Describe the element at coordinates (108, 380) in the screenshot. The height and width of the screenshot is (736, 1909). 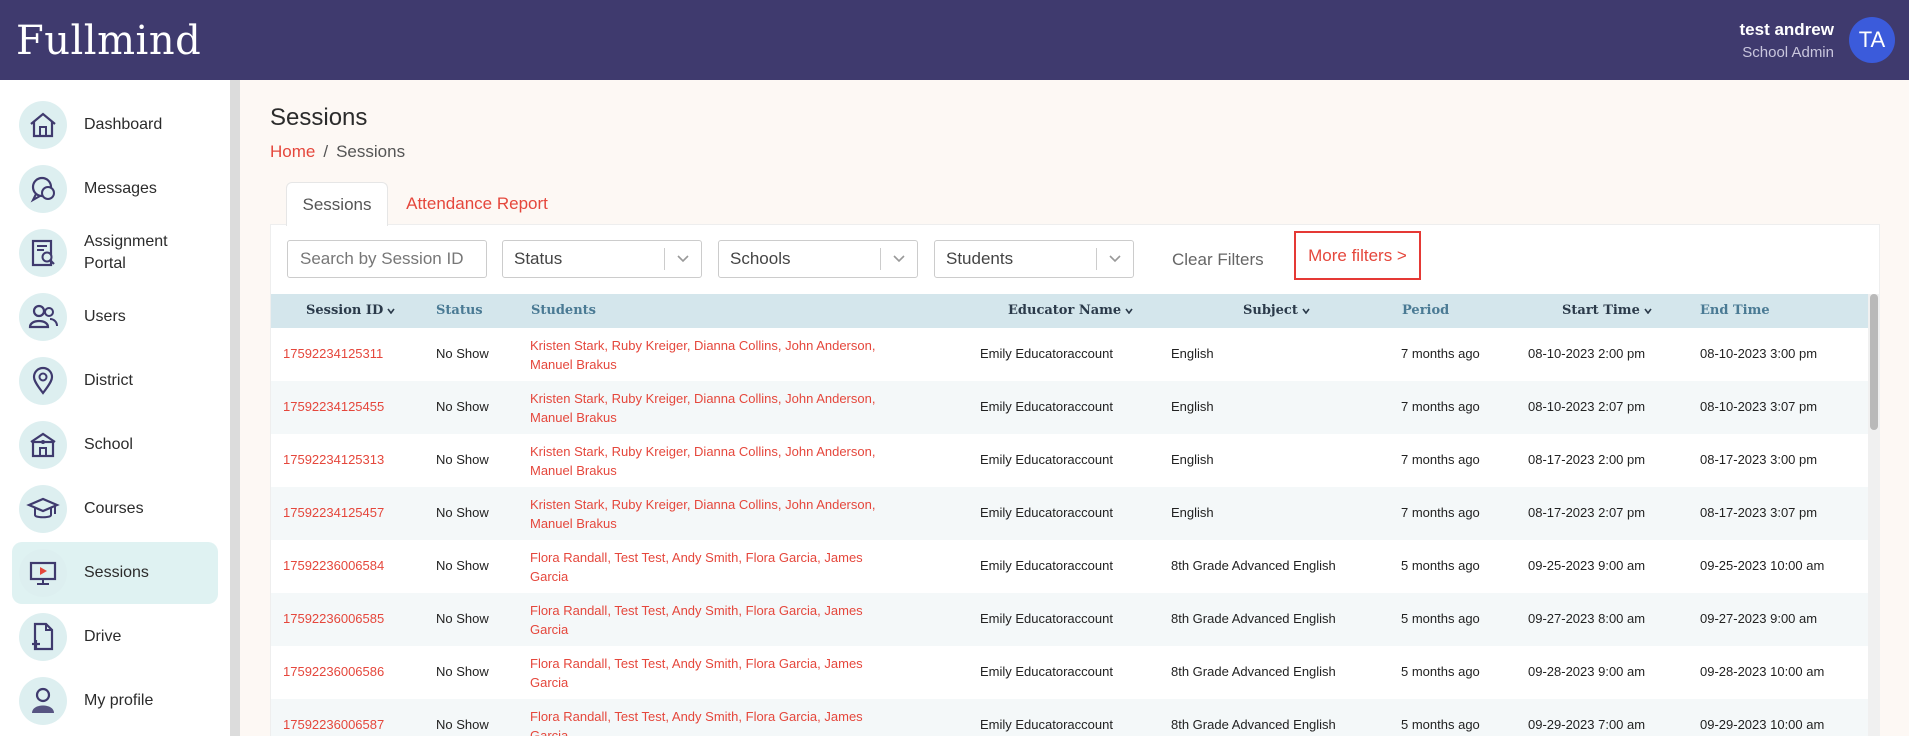
I see `sidebar-item-label: District` at that location.